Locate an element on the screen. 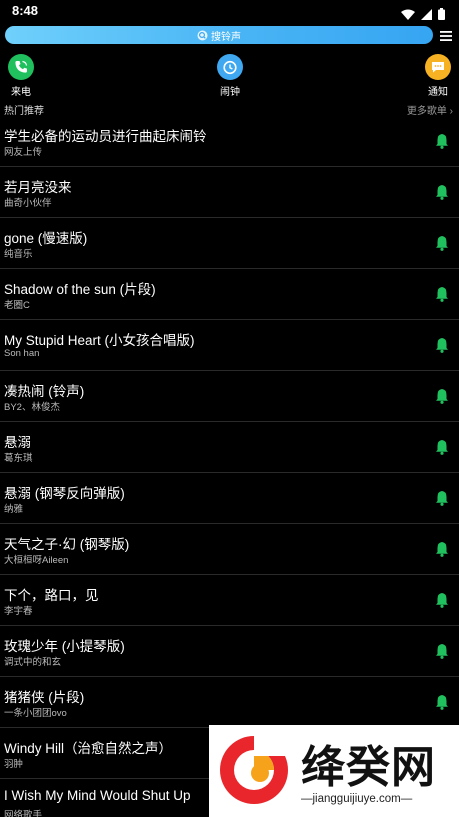 The image size is (459, 817). ringtone-artist: BY2、林俊杰 is located at coordinates (32, 407).